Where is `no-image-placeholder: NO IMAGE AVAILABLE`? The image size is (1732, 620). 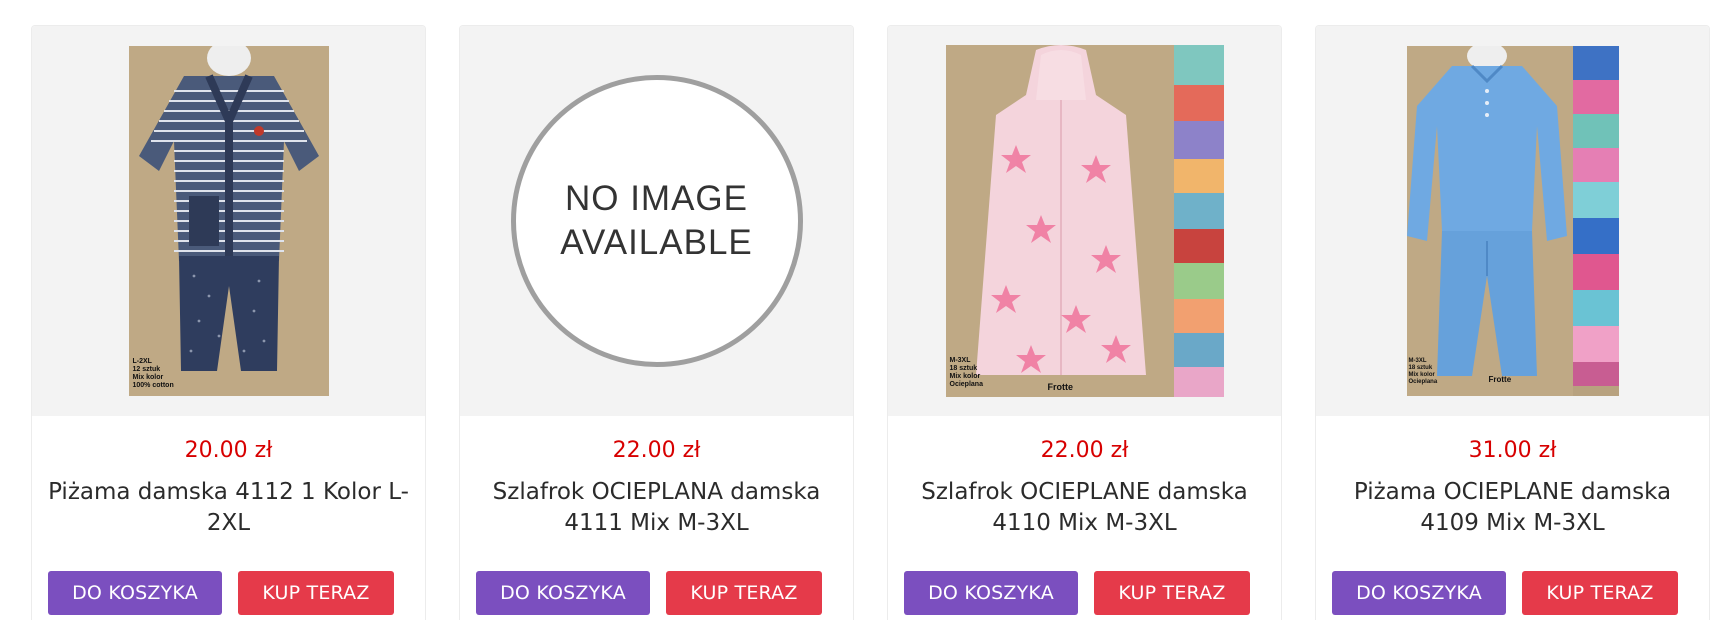
no-image-placeholder: NO IMAGE AVAILABLE is located at coordinates (656, 221).